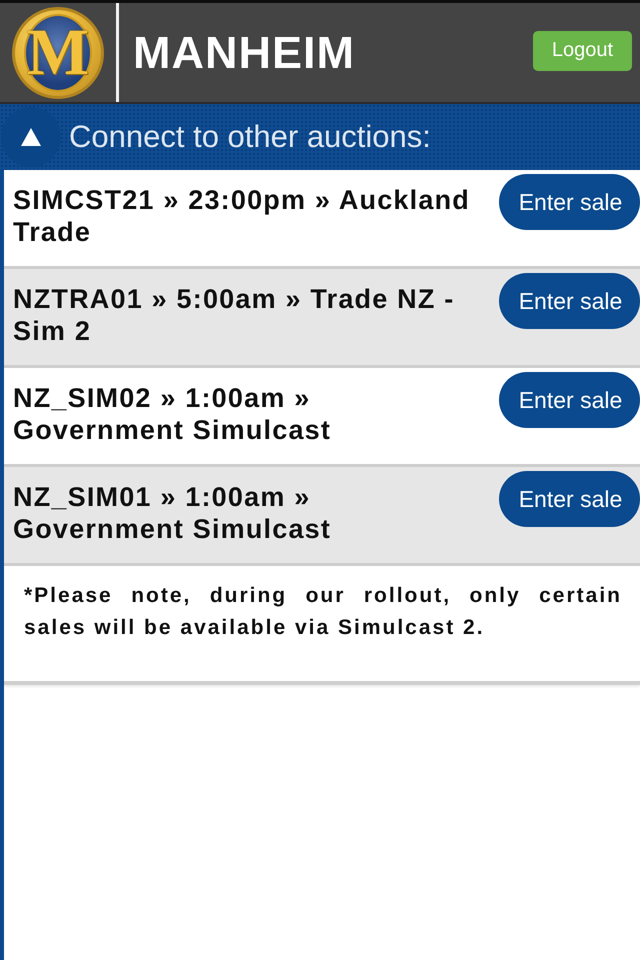  What do you see at coordinates (244, 52) in the screenshot?
I see `brand-name: MANHEIM` at bounding box center [244, 52].